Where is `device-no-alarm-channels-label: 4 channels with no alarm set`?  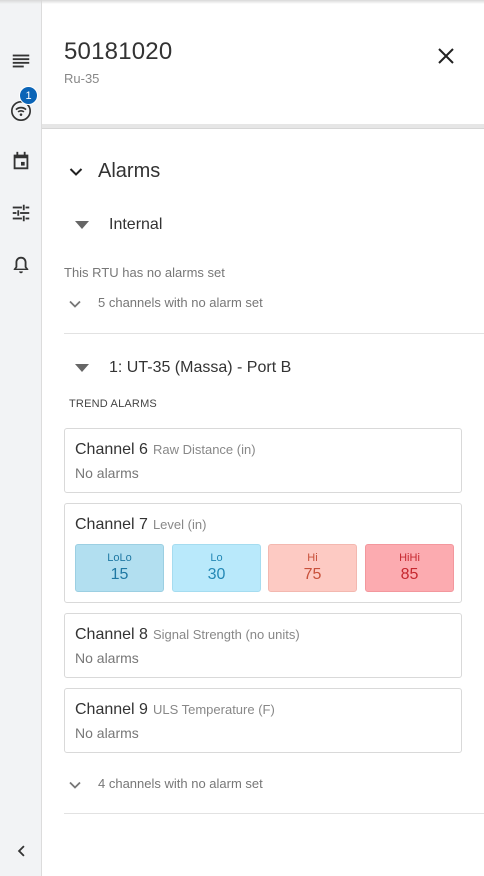
device-no-alarm-channels-label: 4 channels with no alarm set is located at coordinates (180, 783).